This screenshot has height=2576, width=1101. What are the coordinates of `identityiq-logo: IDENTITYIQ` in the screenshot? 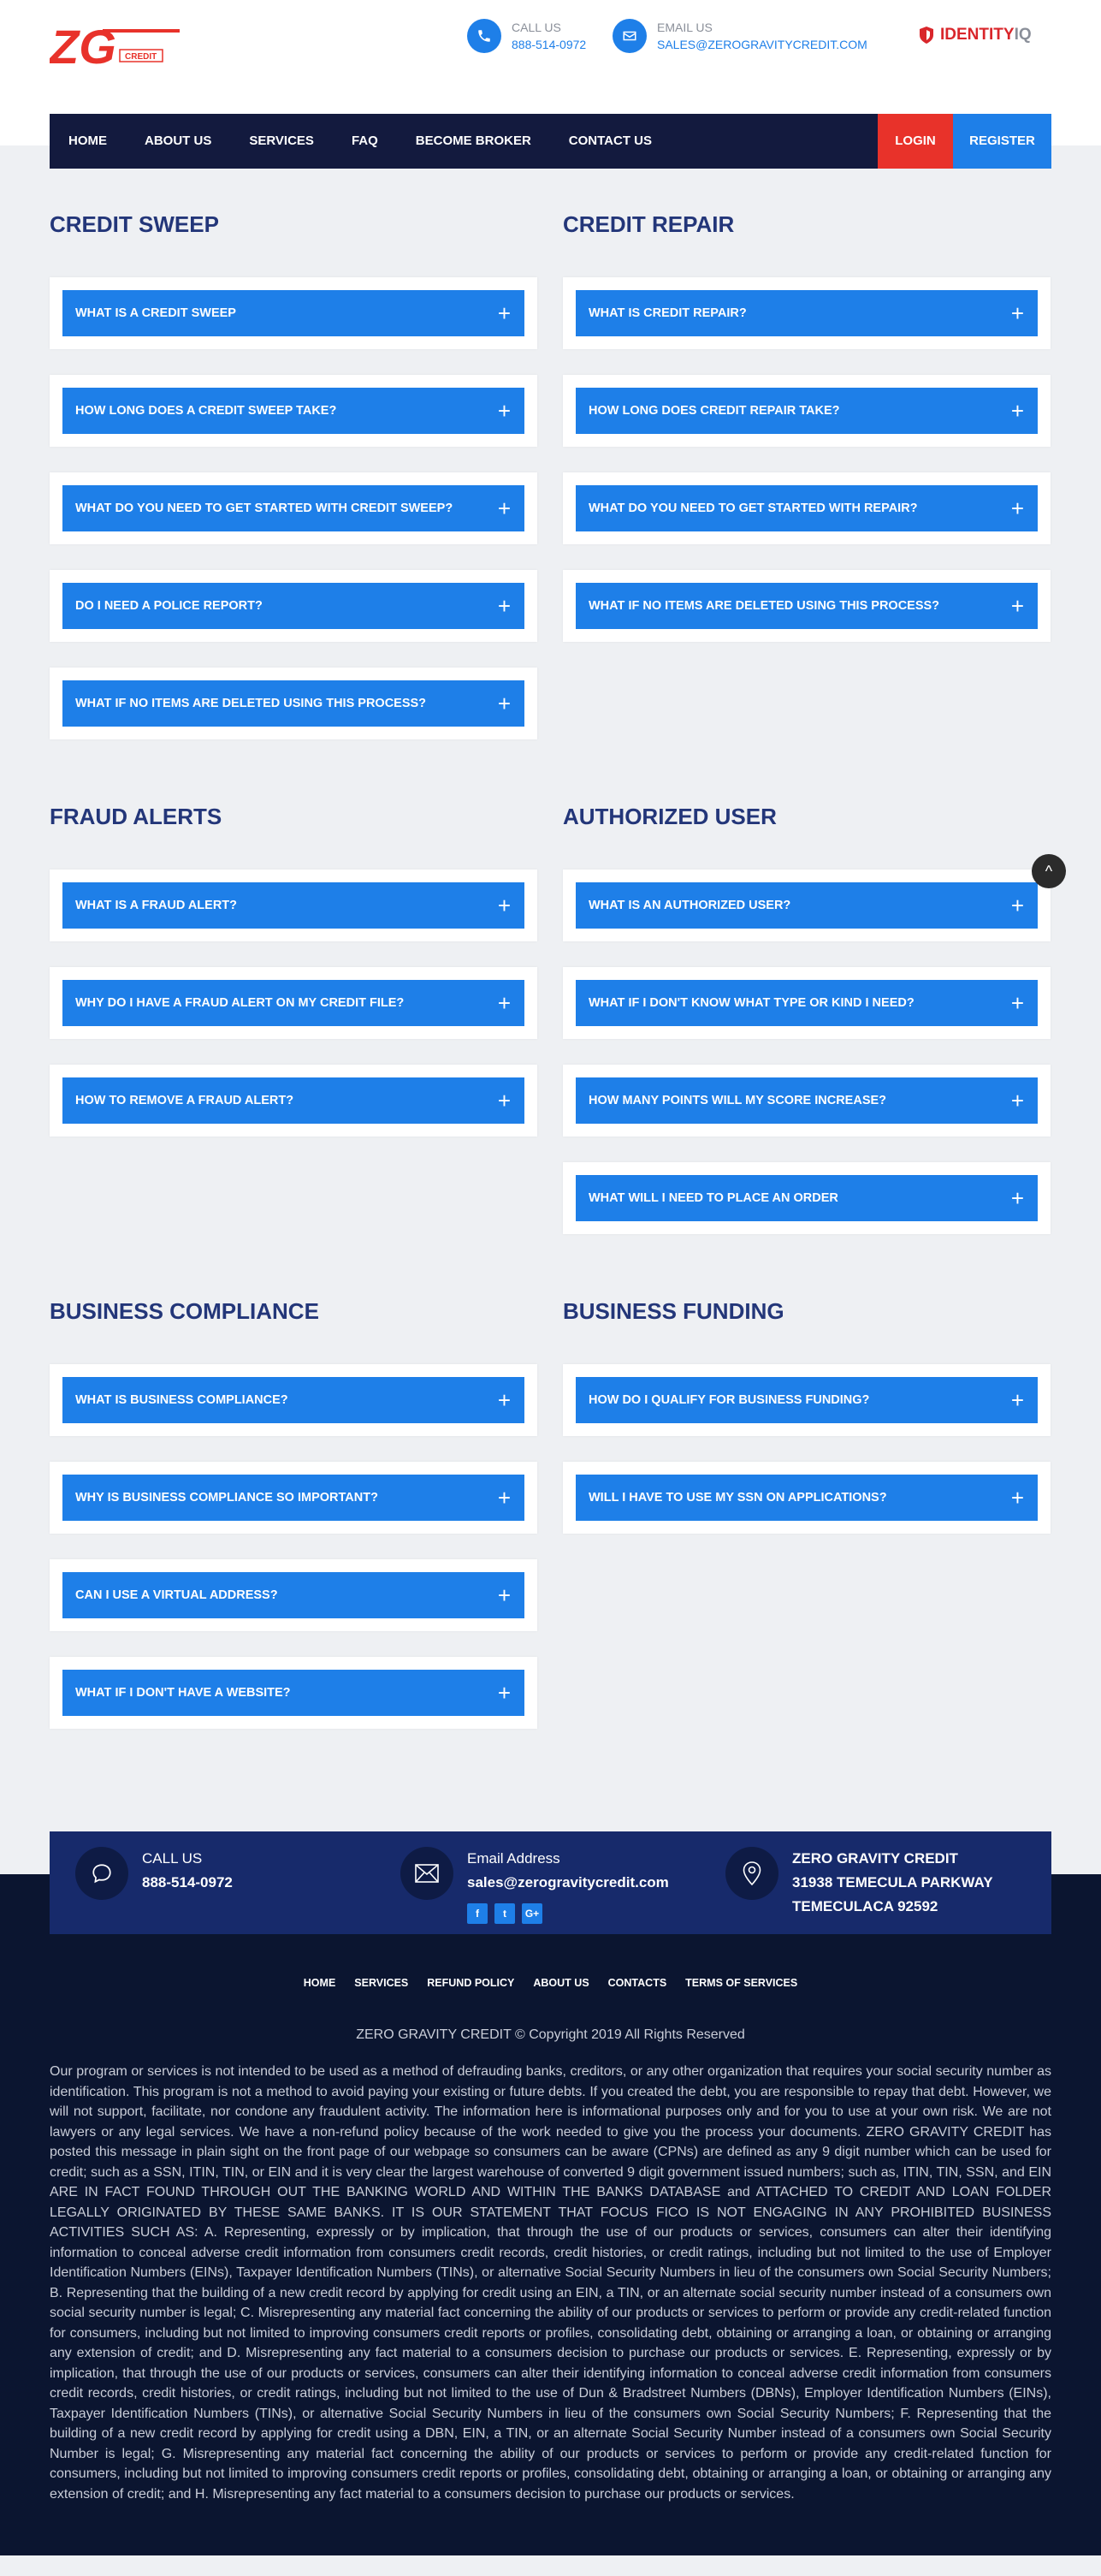 It's located at (975, 35).